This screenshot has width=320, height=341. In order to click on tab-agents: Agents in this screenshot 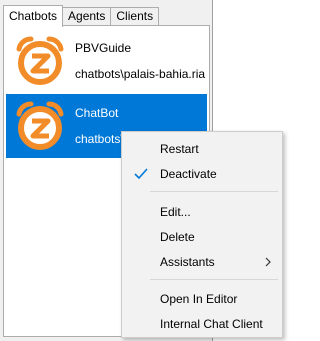, I will do `click(87, 16)`.